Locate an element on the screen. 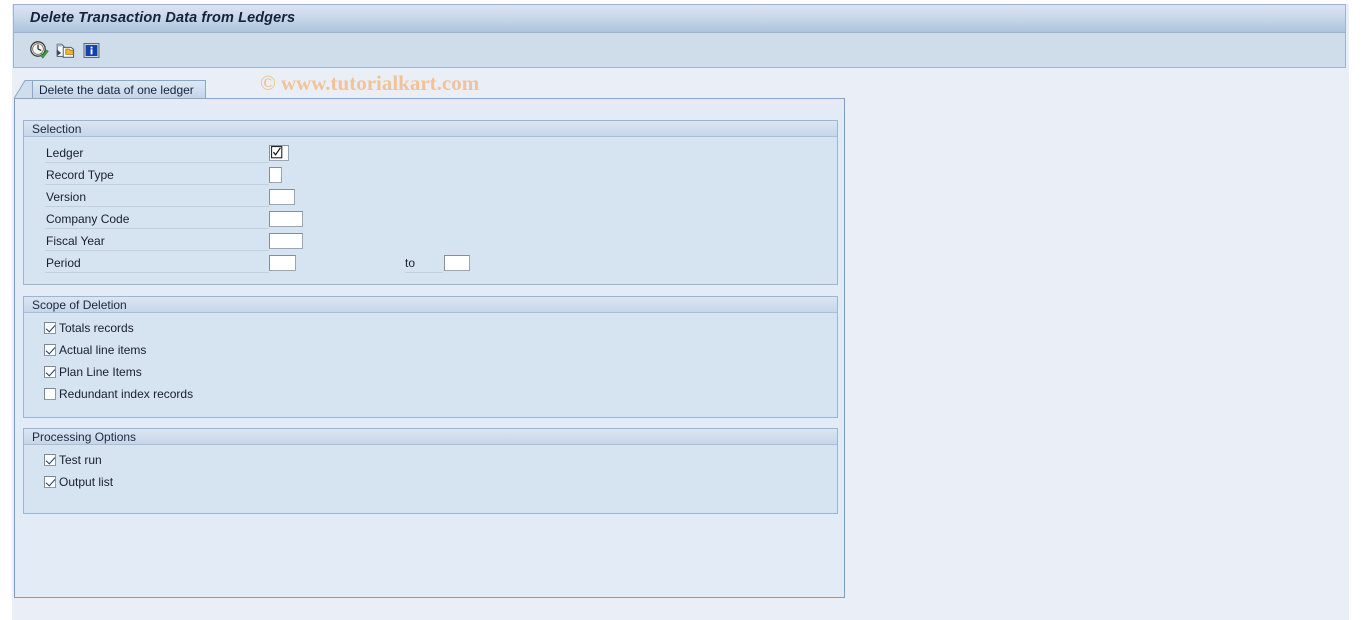  information-icon is located at coordinates (91, 50).